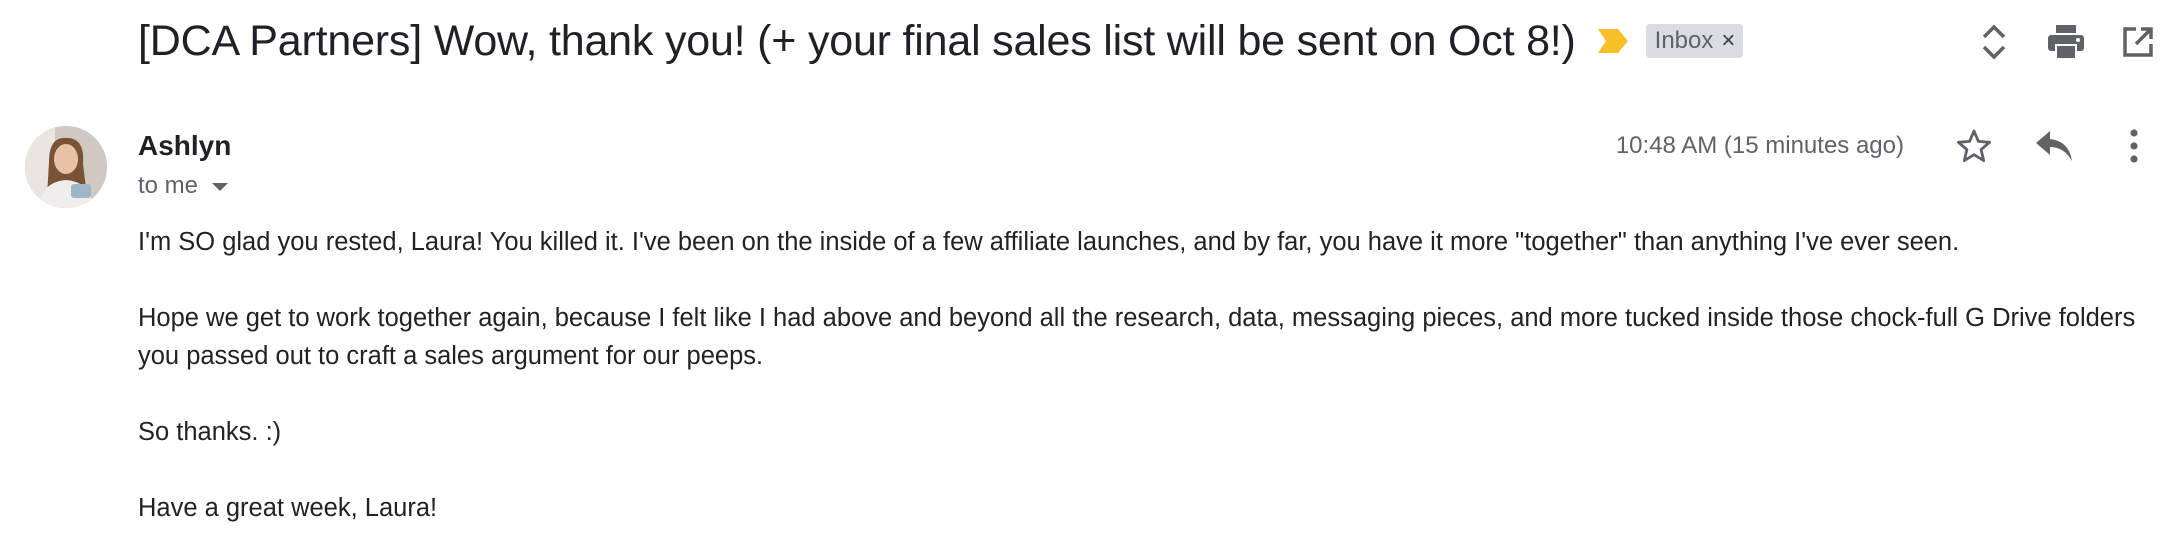 The height and width of the screenshot is (546, 2174). What do you see at coordinates (2138, 42) in the screenshot?
I see `open-in-new-window-icon` at bounding box center [2138, 42].